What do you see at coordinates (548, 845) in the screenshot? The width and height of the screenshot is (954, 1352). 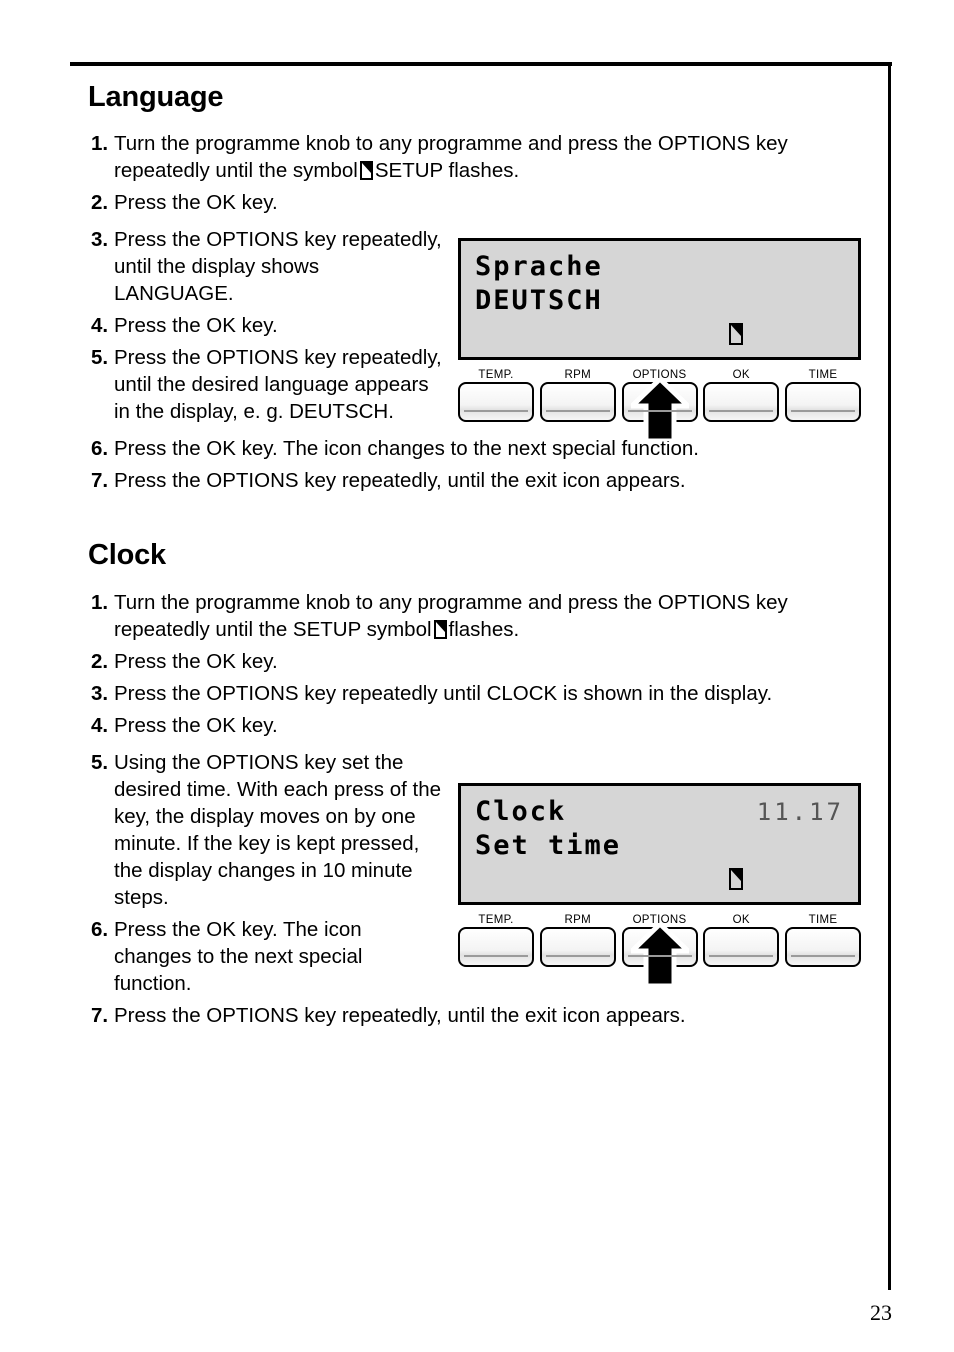 I see `lcd-line-2: Set time` at bounding box center [548, 845].